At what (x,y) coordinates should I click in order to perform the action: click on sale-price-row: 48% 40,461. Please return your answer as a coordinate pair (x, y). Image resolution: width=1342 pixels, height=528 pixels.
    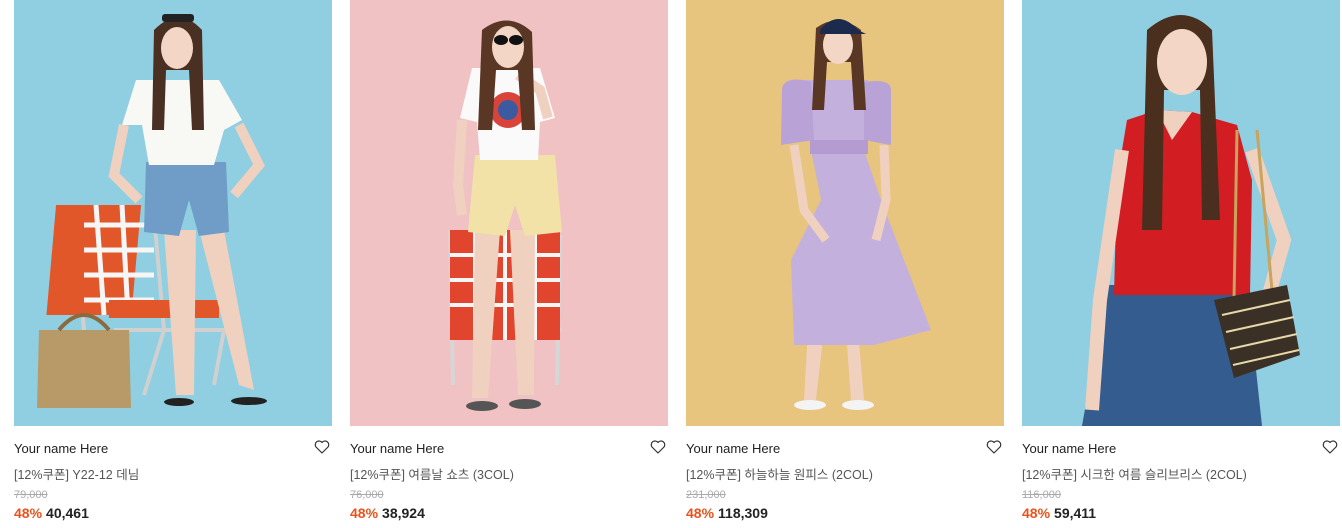
    Looking at the image, I should click on (51, 513).